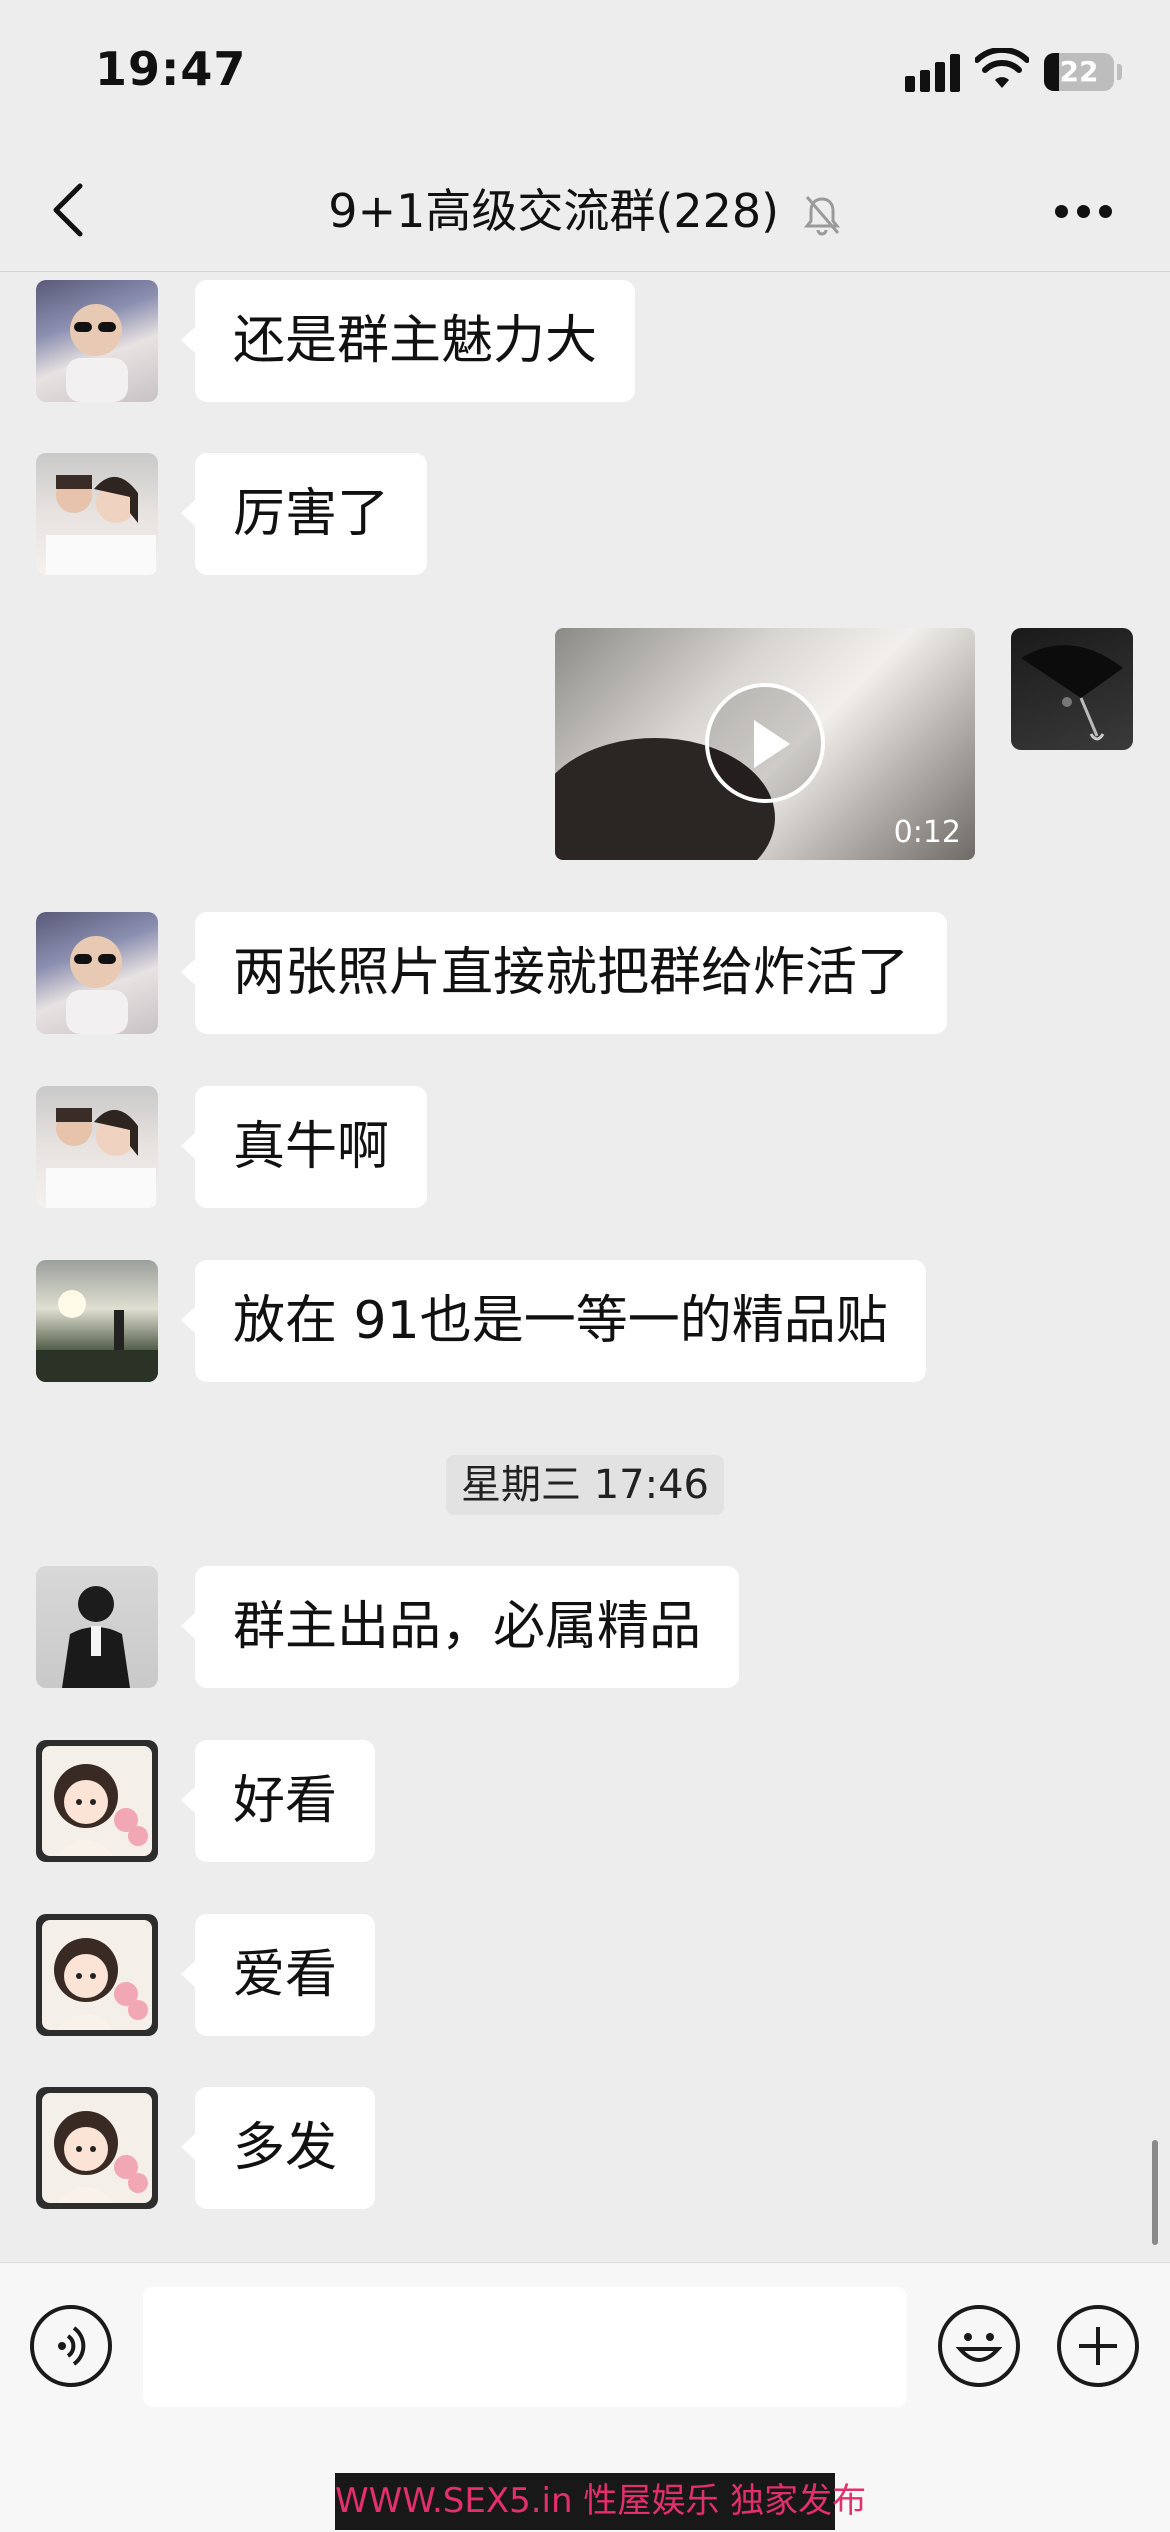 The width and height of the screenshot is (1170, 2532). Describe the element at coordinates (927, 832) in the screenshot. I see `video-duration: 0:12` at that location.